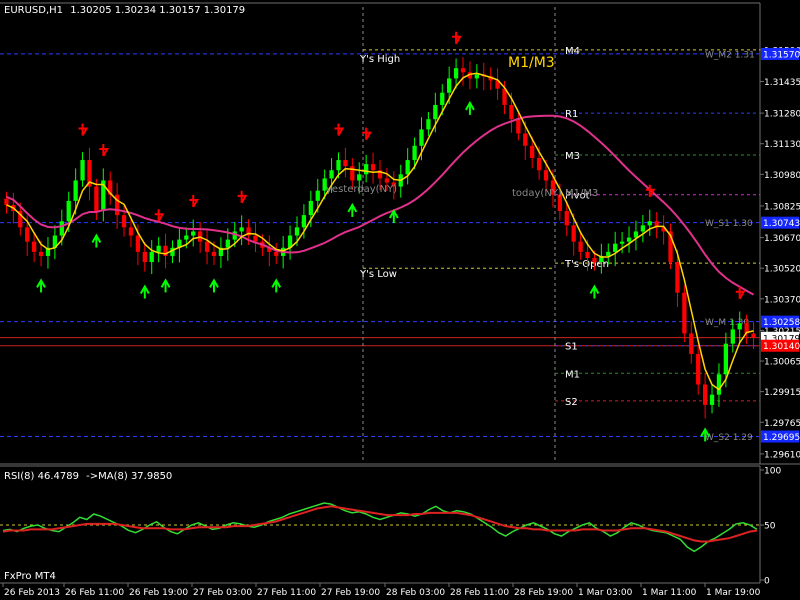 The width and height of the screenshot is (800, 600). I want to click on time-tick-label: 26 Feb 11:00, so click(94, 593).